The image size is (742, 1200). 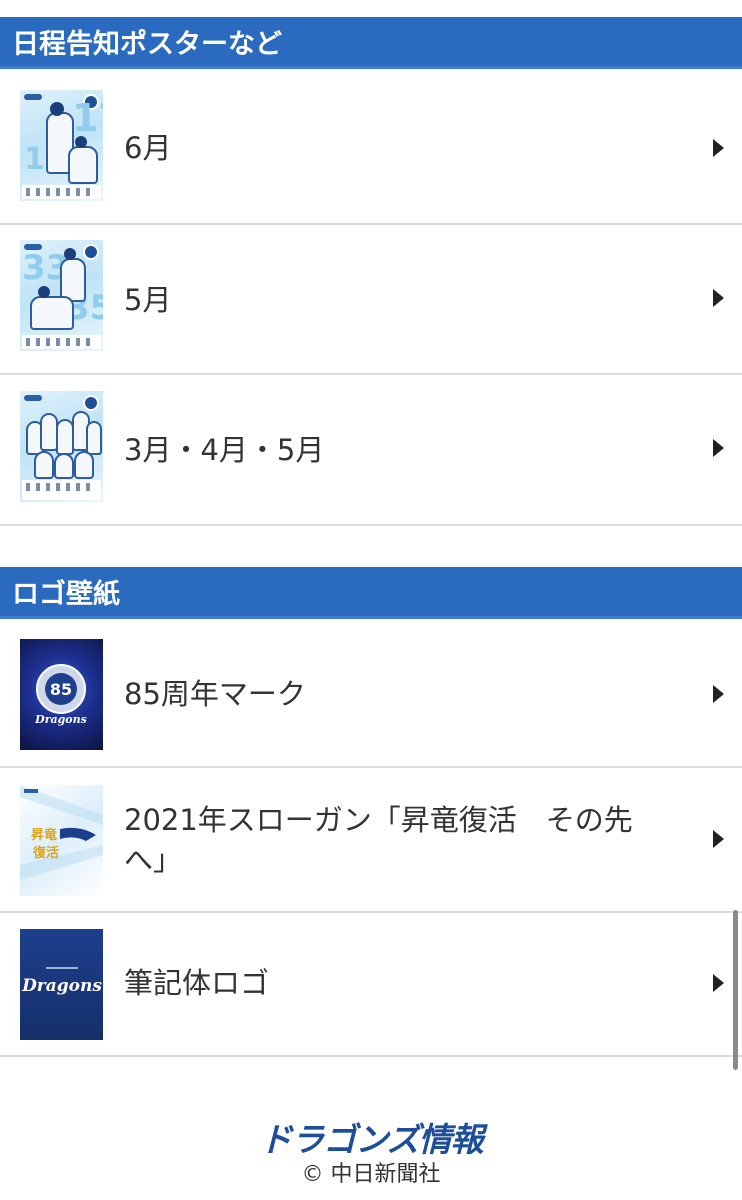 What do you see at coordinates (148, 300) in the screenshot?
I see `list-item-label: 5月` at bounding box center [148, 300].